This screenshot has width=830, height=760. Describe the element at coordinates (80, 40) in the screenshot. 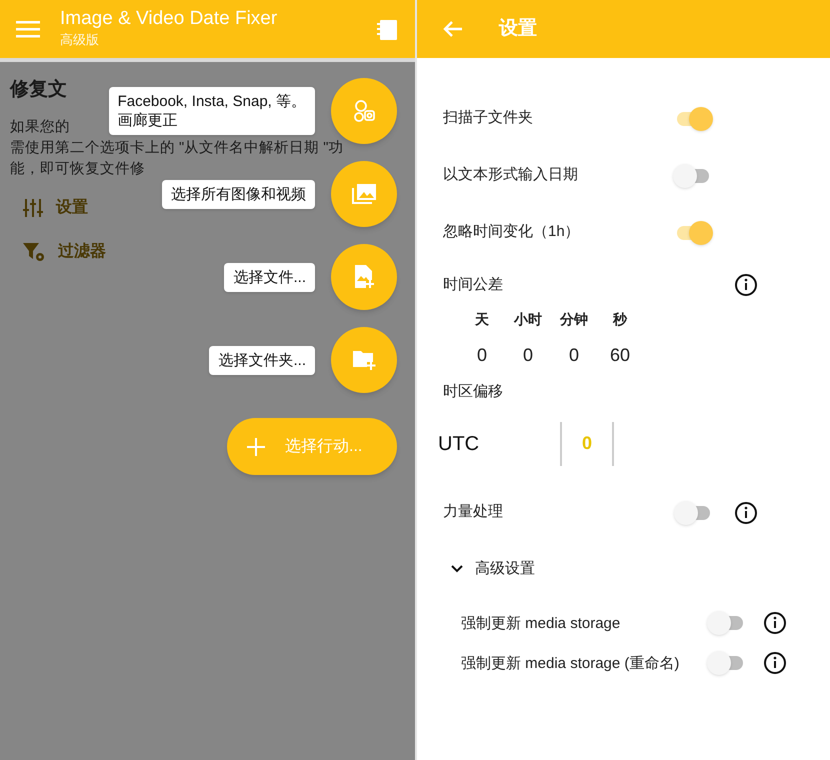

I see `app-subtitle: 高级版` at that location.